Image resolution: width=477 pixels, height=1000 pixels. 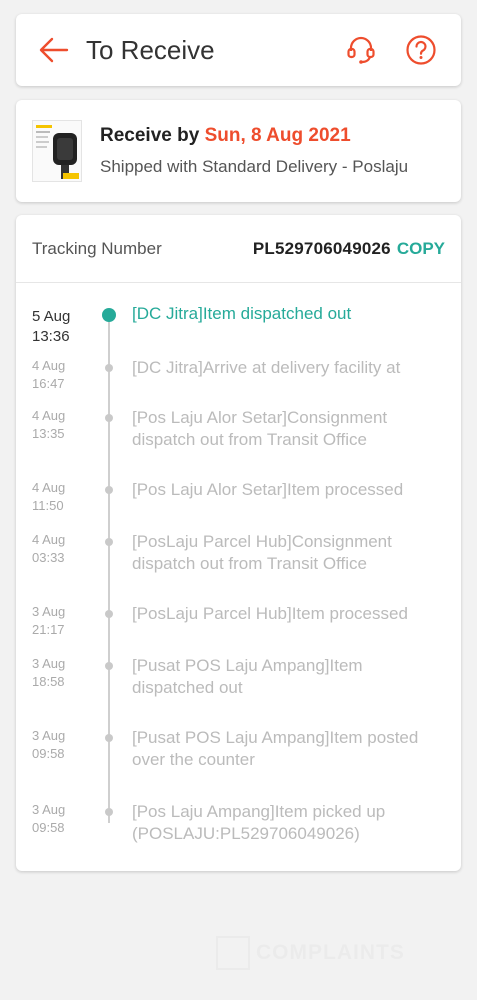 I want to click on event-time: 13:35, so click(x=48, y=433).